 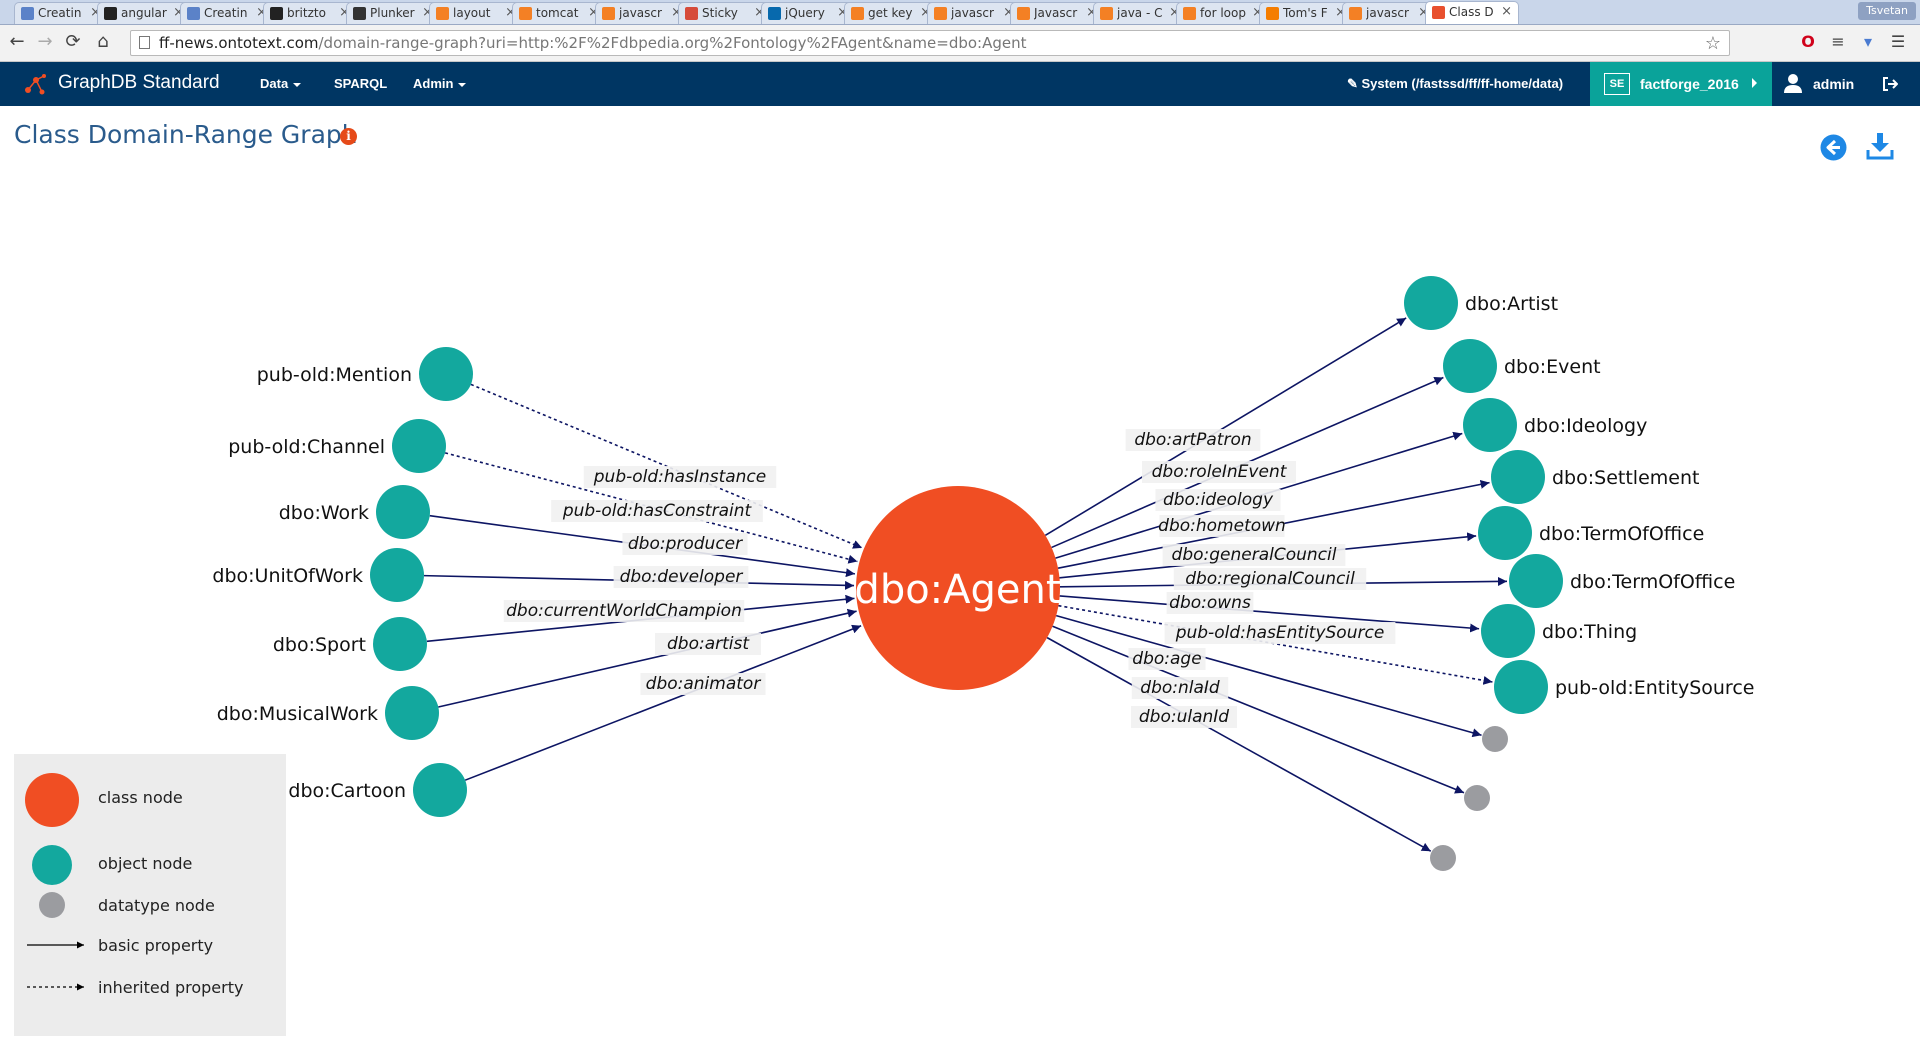 What do you see at coordinates (297, 714) in the screenshot?
I see `node-label: dbo:MusicalWork` at bounding box center [297, 714].